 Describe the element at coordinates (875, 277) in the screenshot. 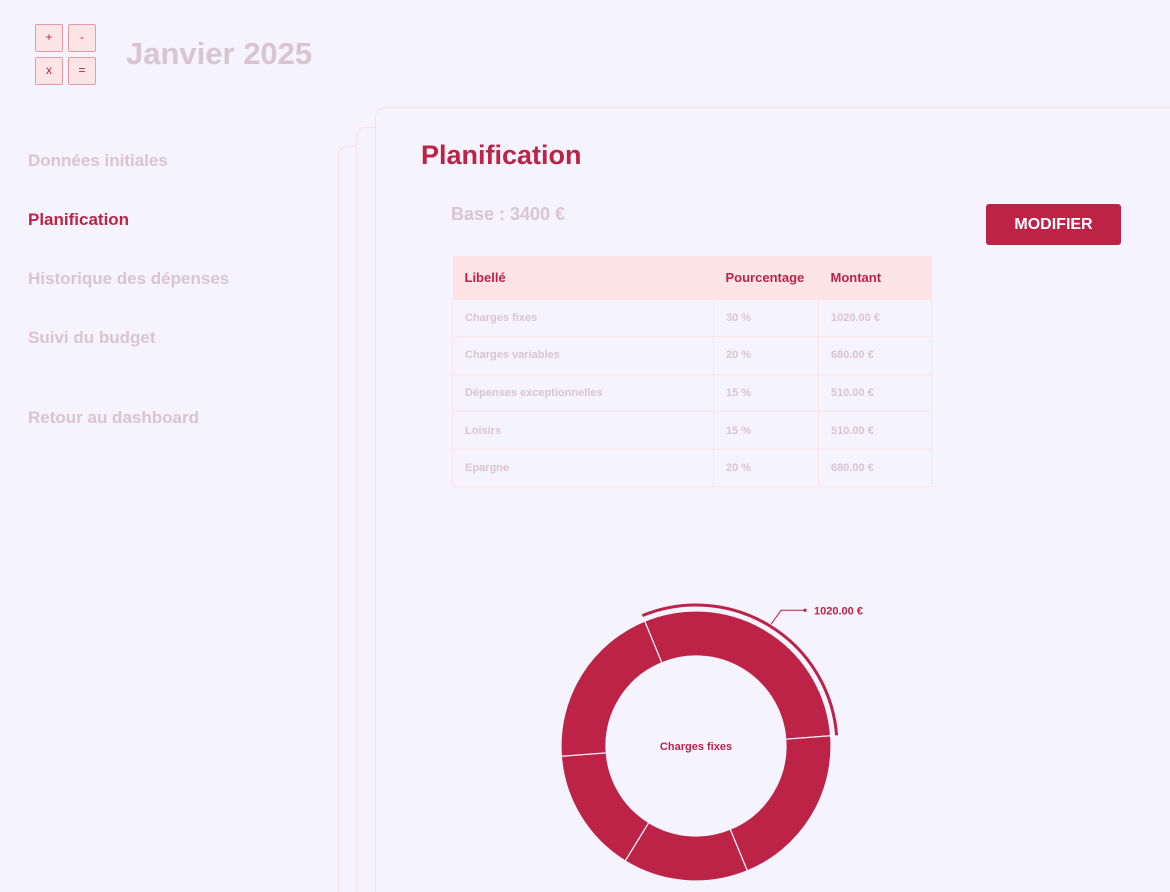

I see `column-header-montant: Montant` at that location.